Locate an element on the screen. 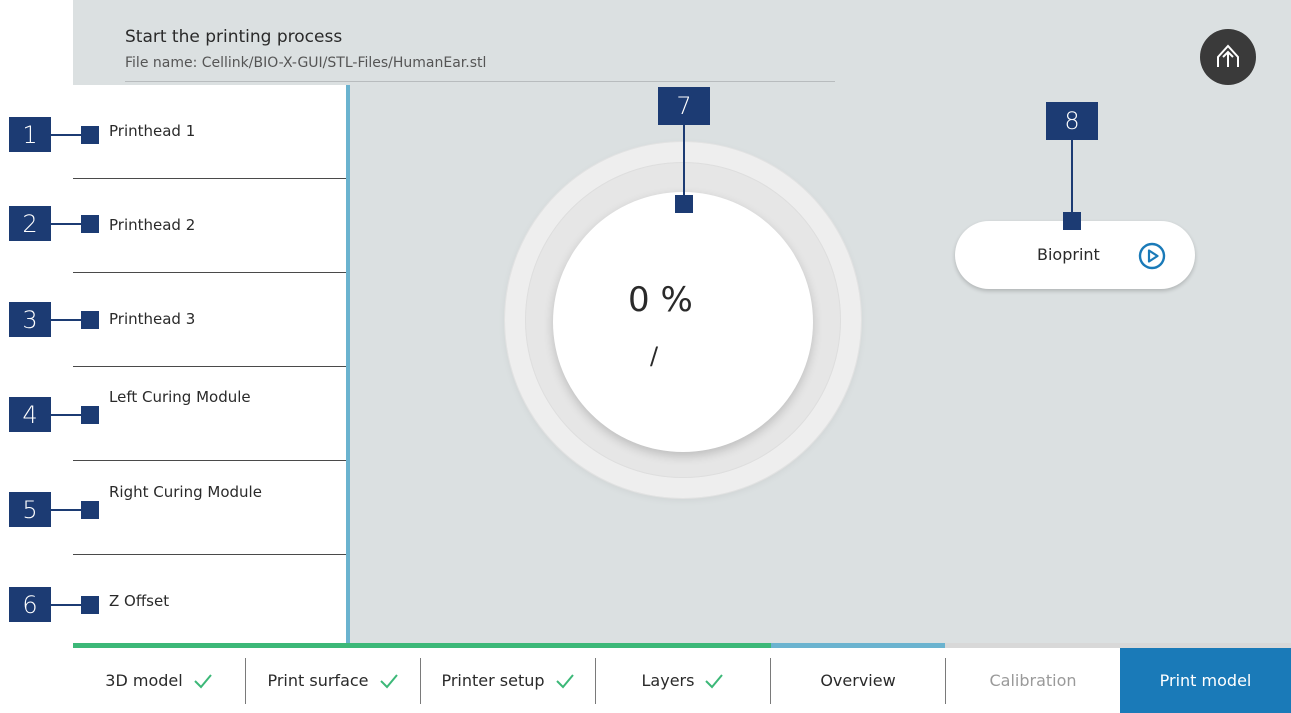 Image resolution: width=1291 pixels, height=713 pixels. tab-3d-model: 3D model is located at coordinates (159, 680).